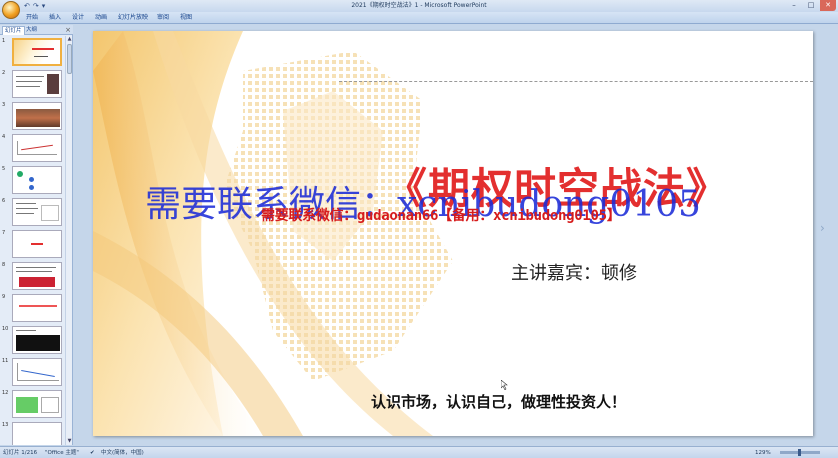 This screenshot has width=838, height=458. I want to click on thumbnail-row: 1, so click(33, 53).